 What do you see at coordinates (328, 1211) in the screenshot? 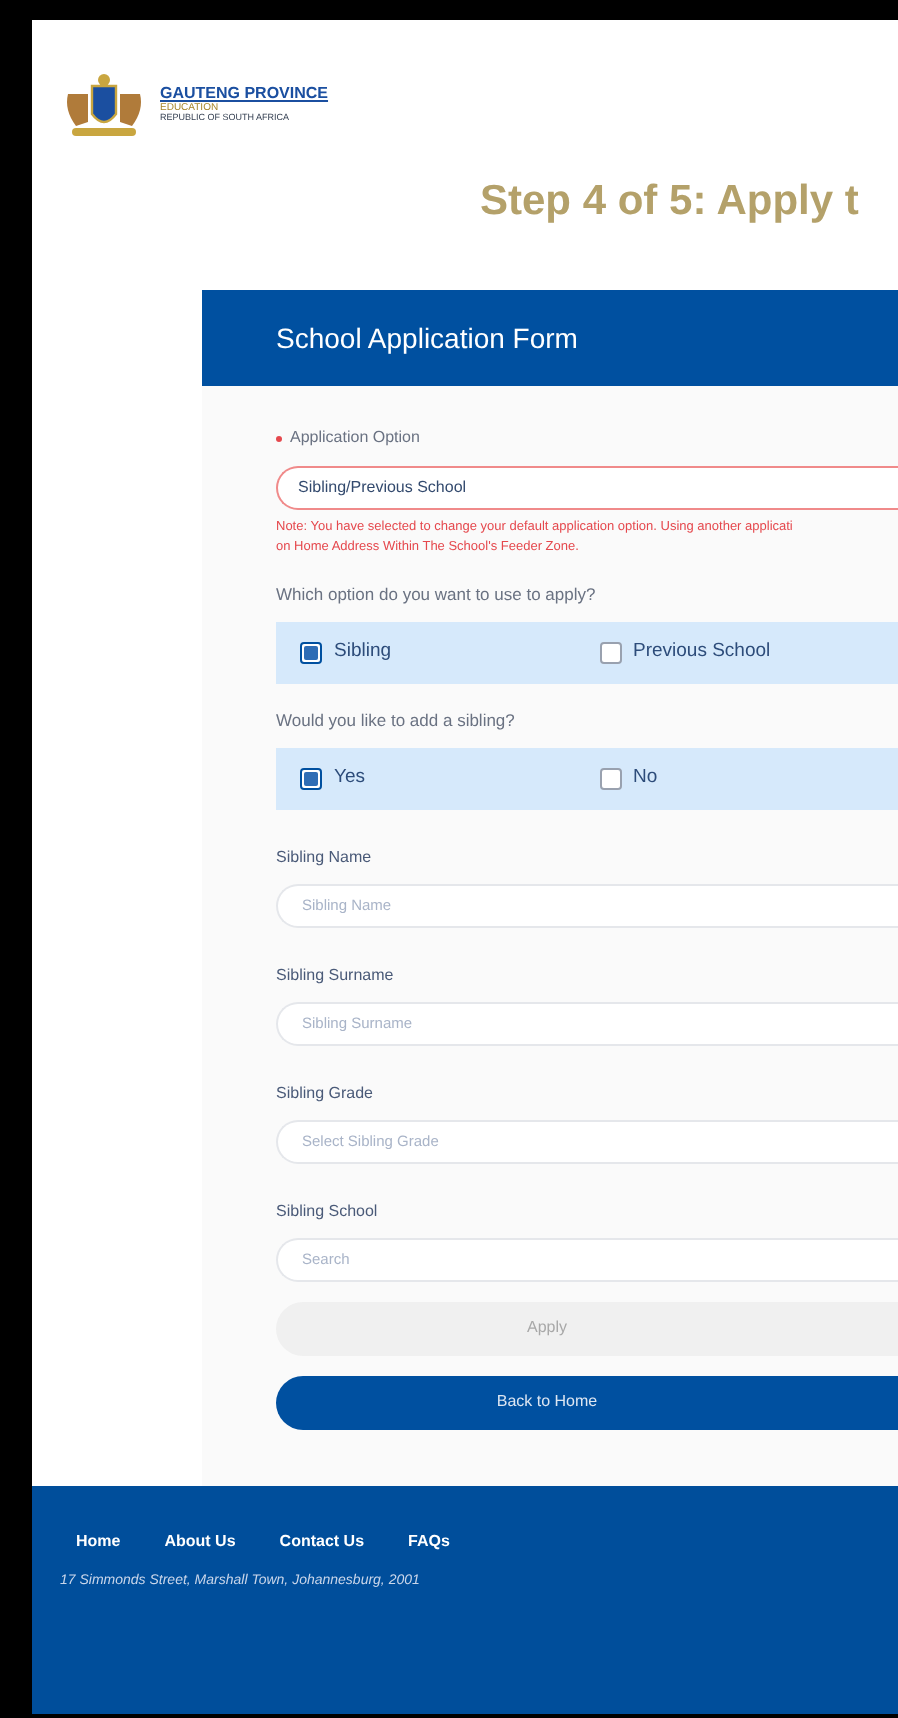
I see `field-label: Sibling School` at bounding box center [328, 1211].